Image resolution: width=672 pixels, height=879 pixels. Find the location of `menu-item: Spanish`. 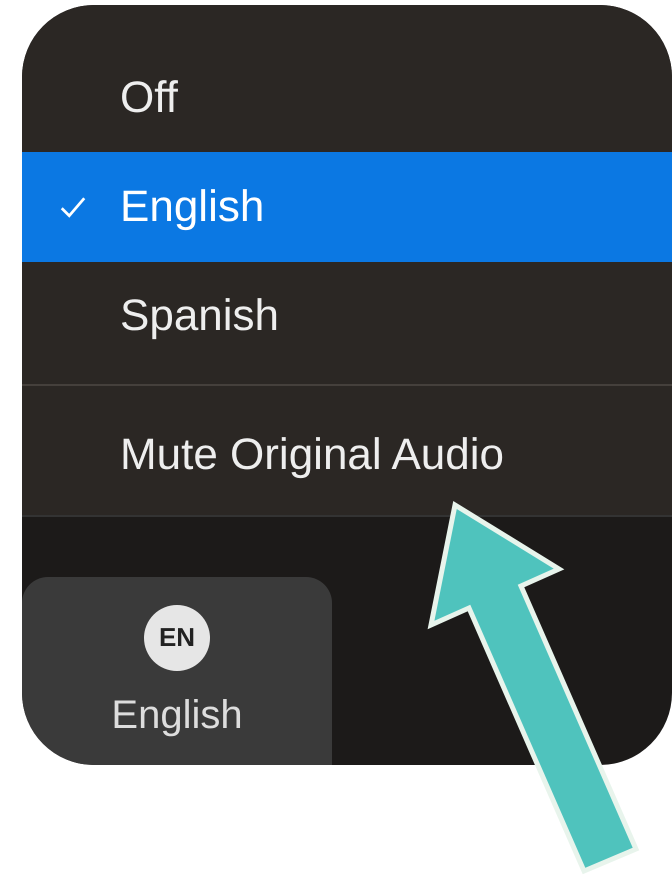

menu-item: Spanish is located at coordinates (347, 316).